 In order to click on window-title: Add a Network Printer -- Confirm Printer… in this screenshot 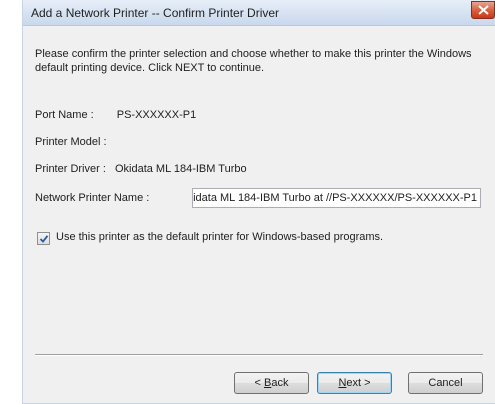, I will do `click(155, 13)`.